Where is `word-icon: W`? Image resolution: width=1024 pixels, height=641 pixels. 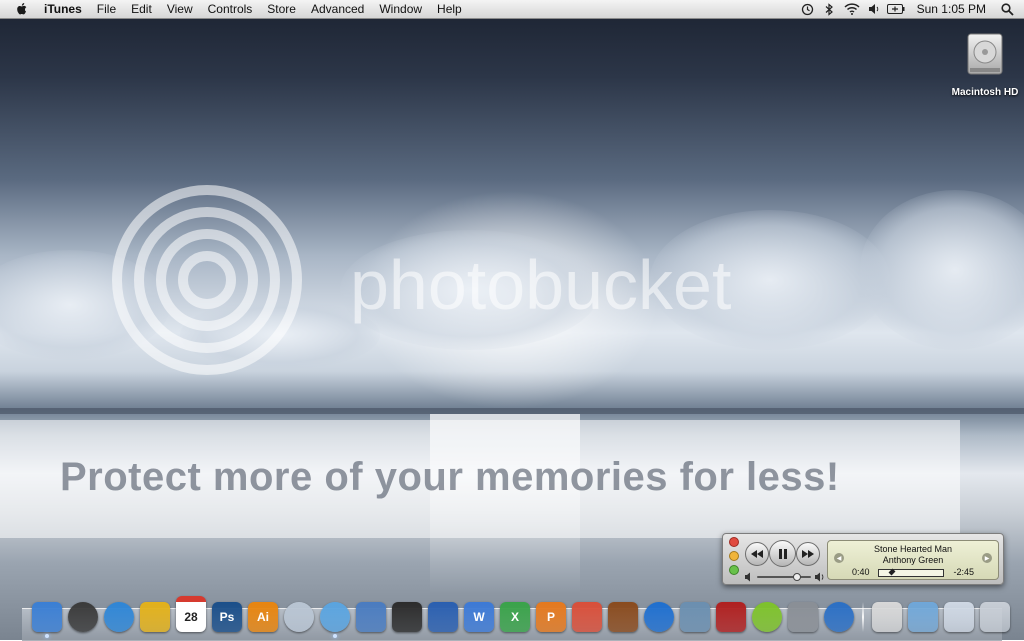
word-icon: W is located at coordinates (479, 617).